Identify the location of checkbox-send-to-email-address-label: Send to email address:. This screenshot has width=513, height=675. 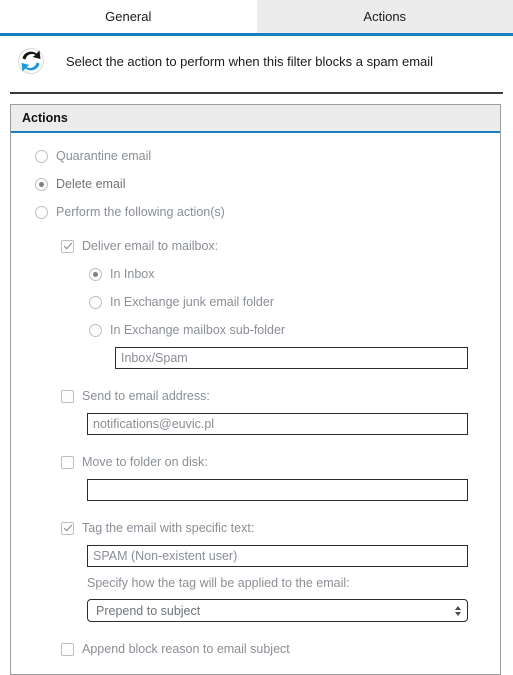
(146, 396).